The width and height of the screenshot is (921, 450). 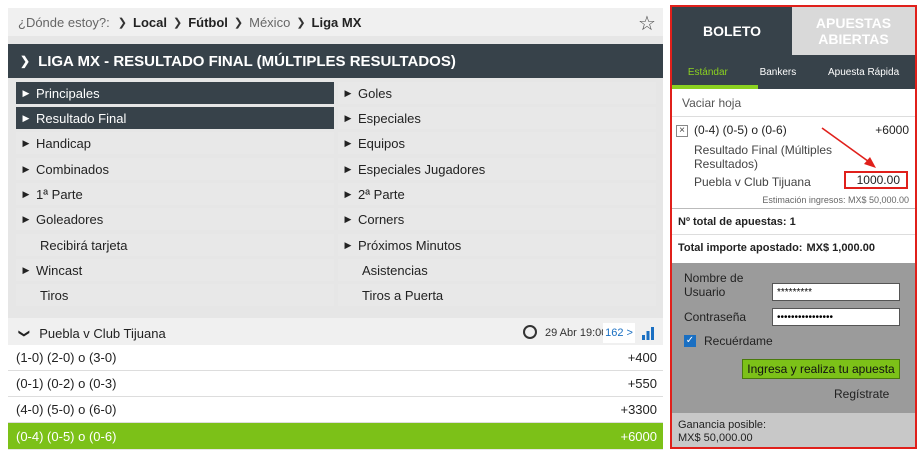 I want to click on market-item-asistencias: Asistencias, so click(x=497, y=270).